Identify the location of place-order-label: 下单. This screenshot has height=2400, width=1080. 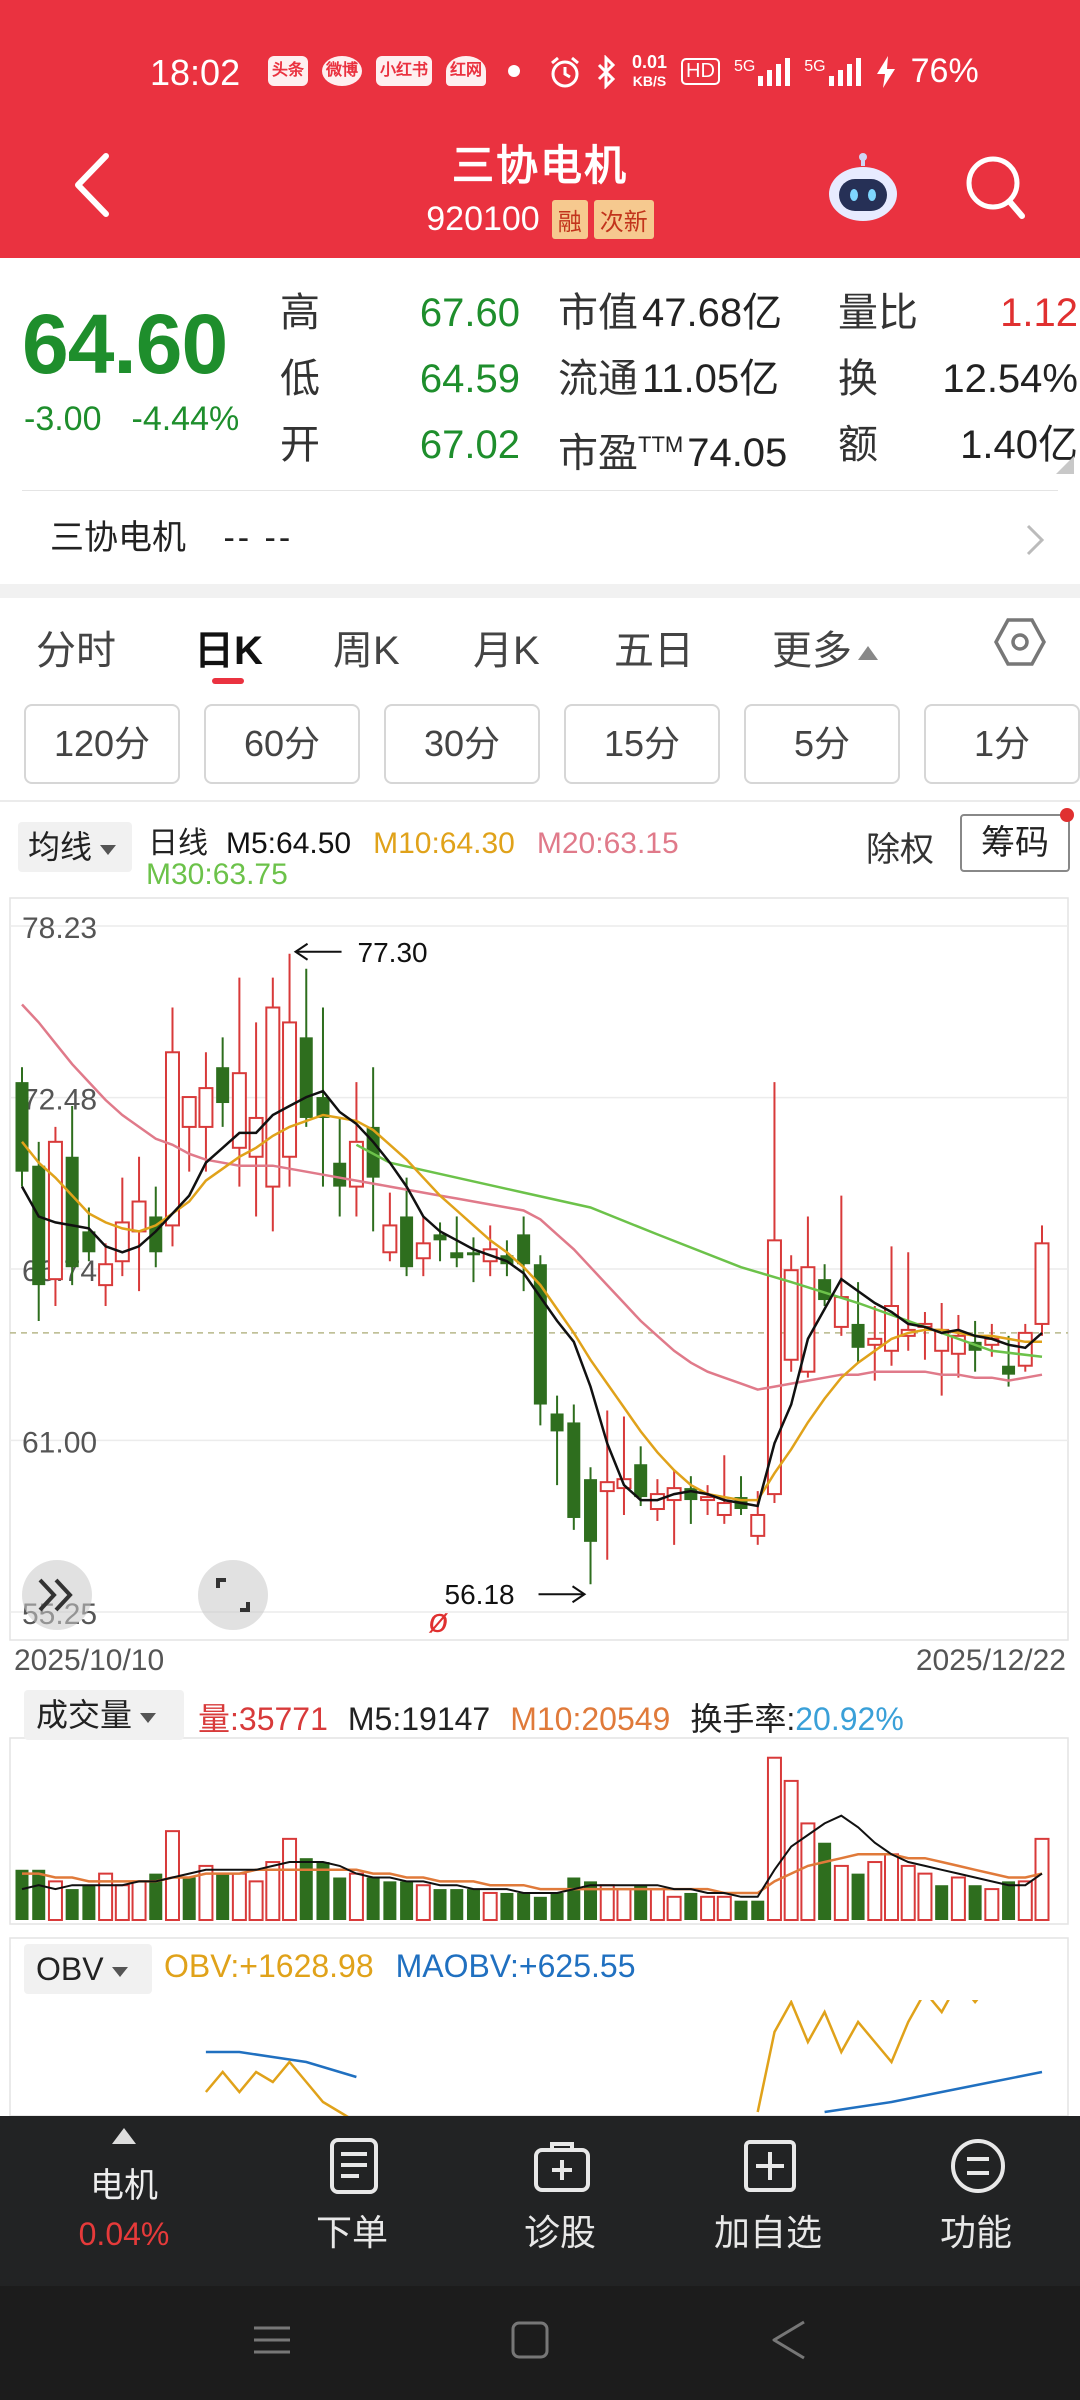
(351, 2232).